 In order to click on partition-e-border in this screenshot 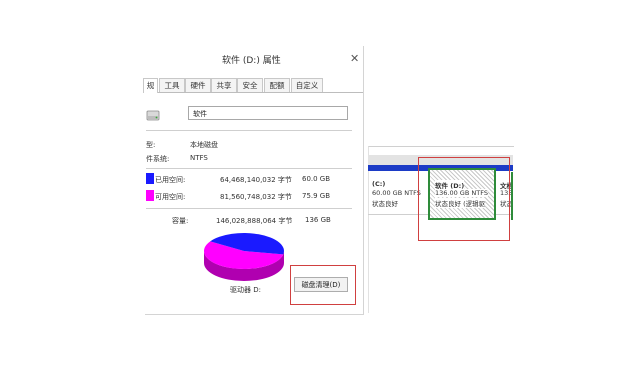, I will do `click(512, 196)`.